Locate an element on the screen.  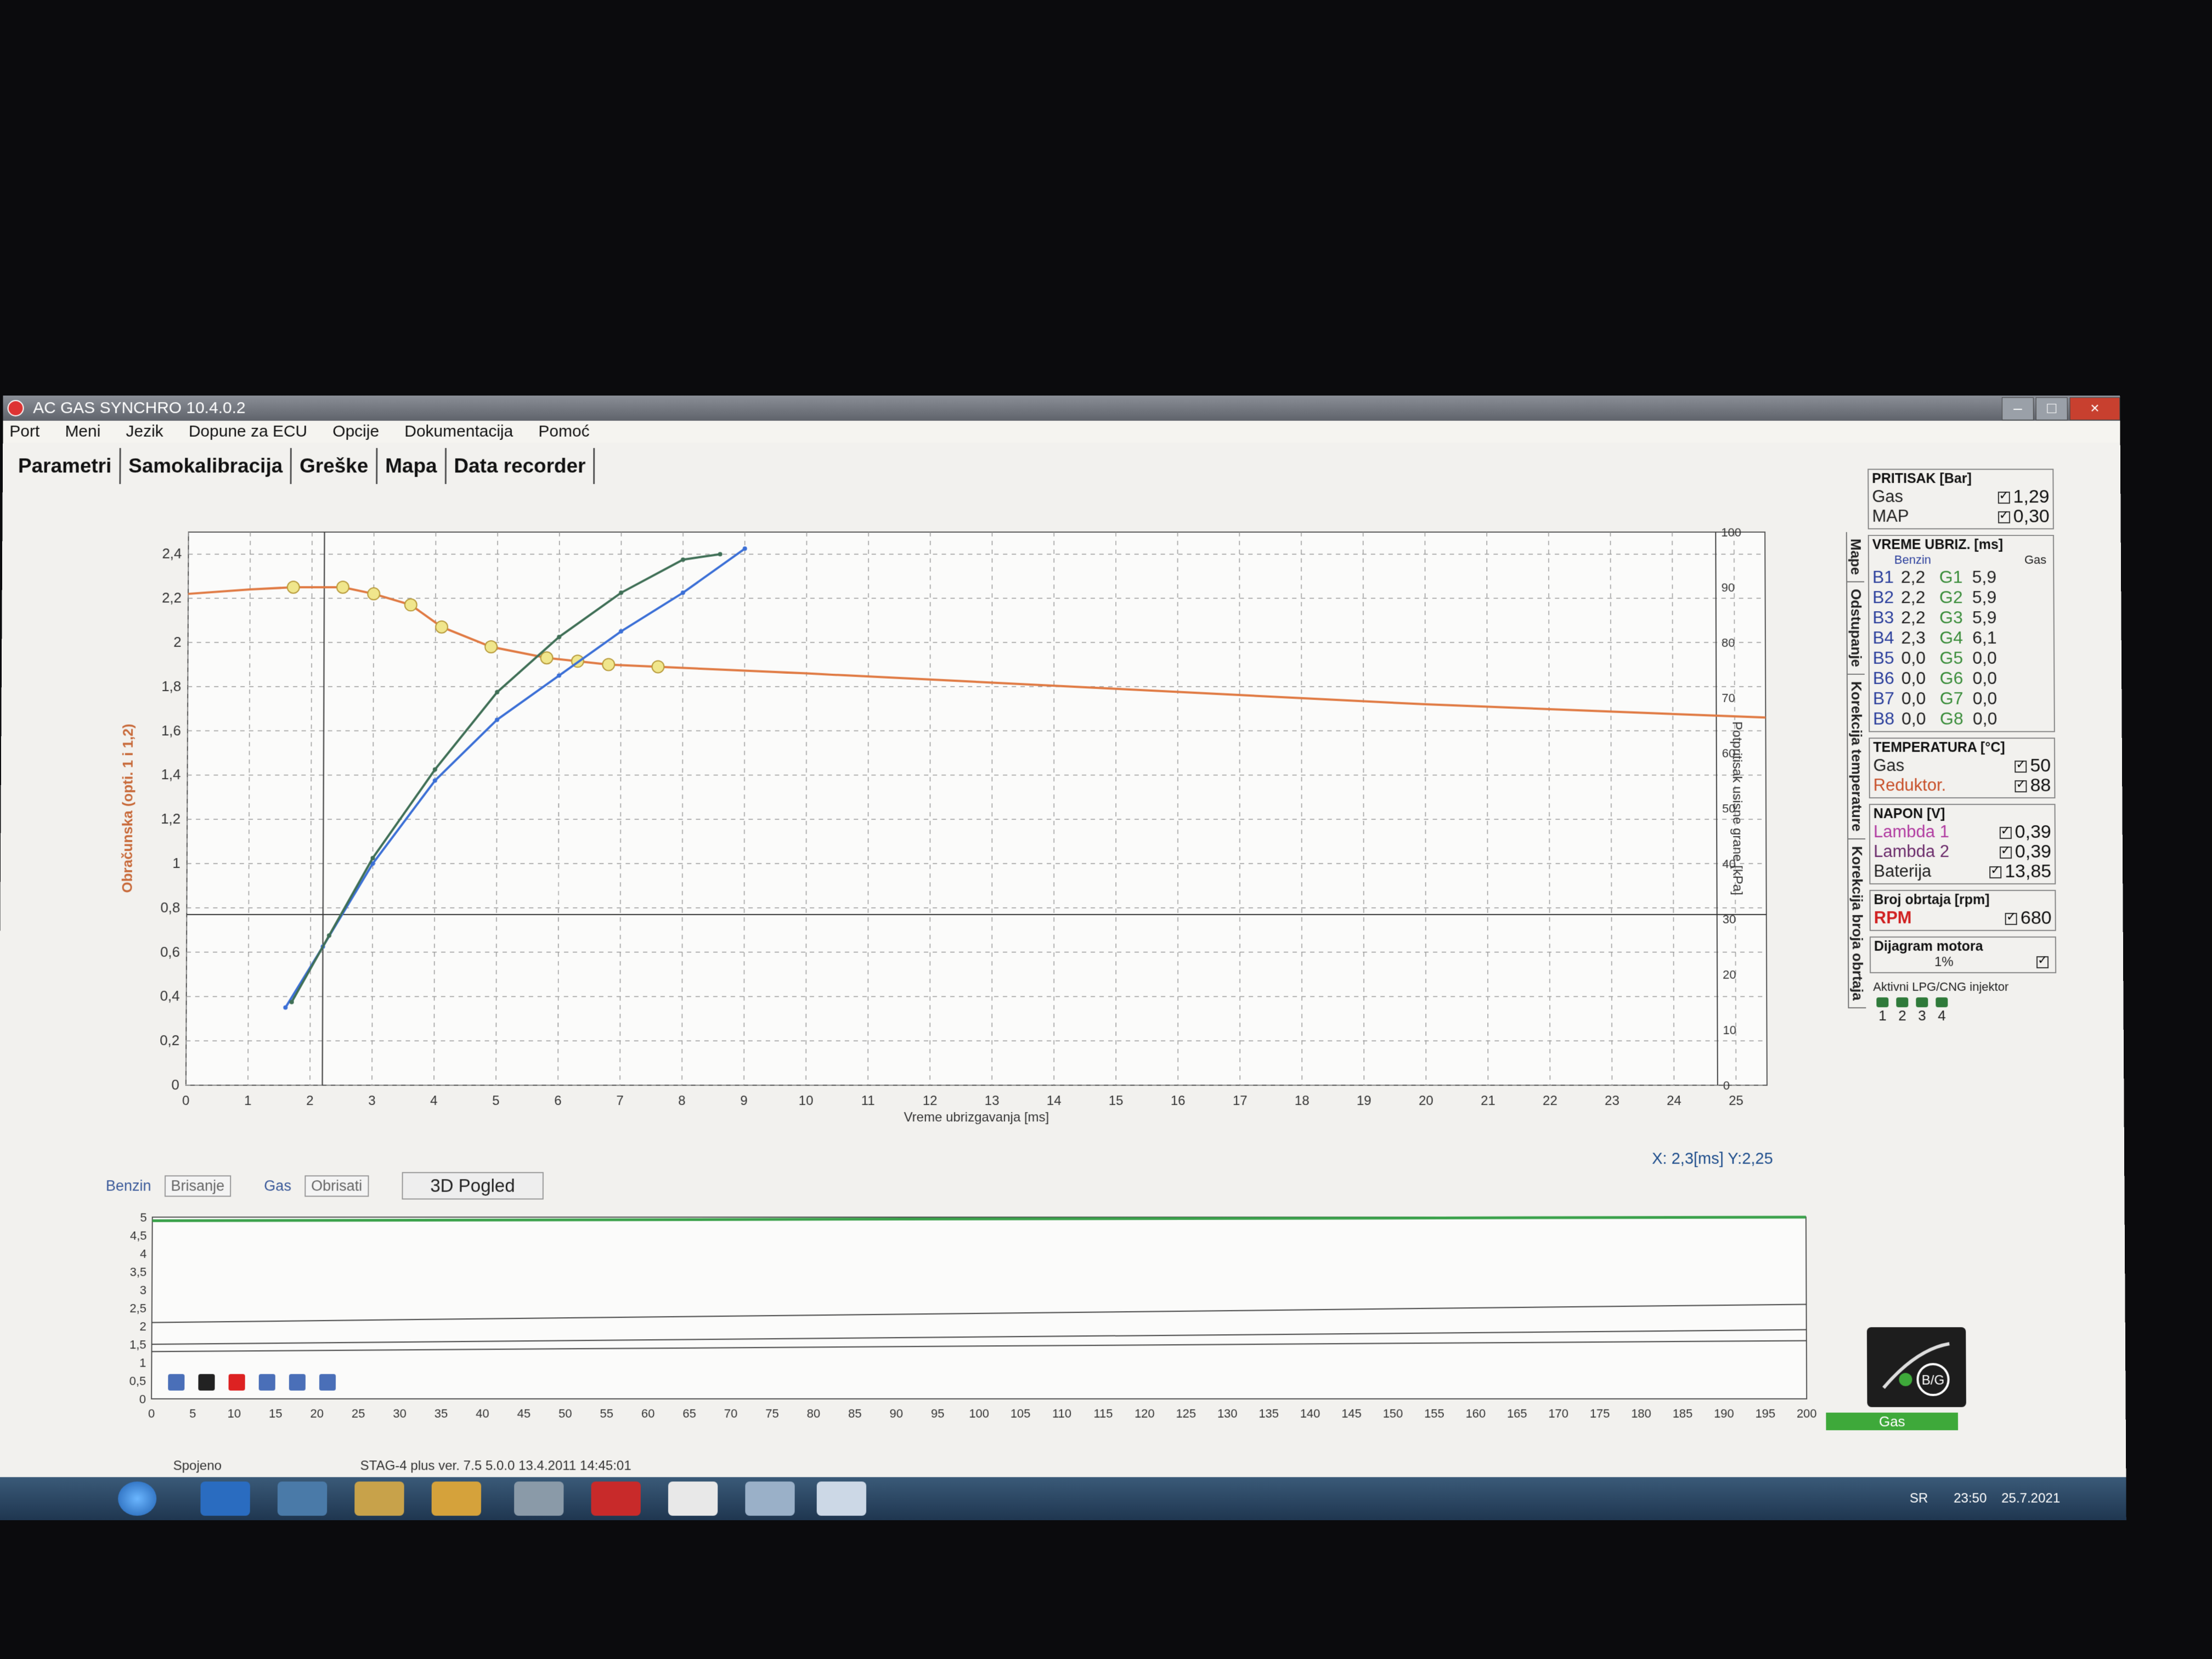
x-tick-label: 9 is located at coordinates (744, 1101).